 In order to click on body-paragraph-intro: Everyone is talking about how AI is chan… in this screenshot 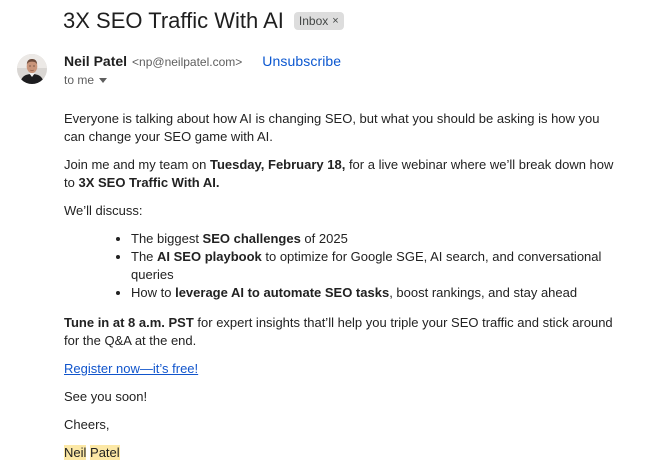, I will do `click(332, 127)`.